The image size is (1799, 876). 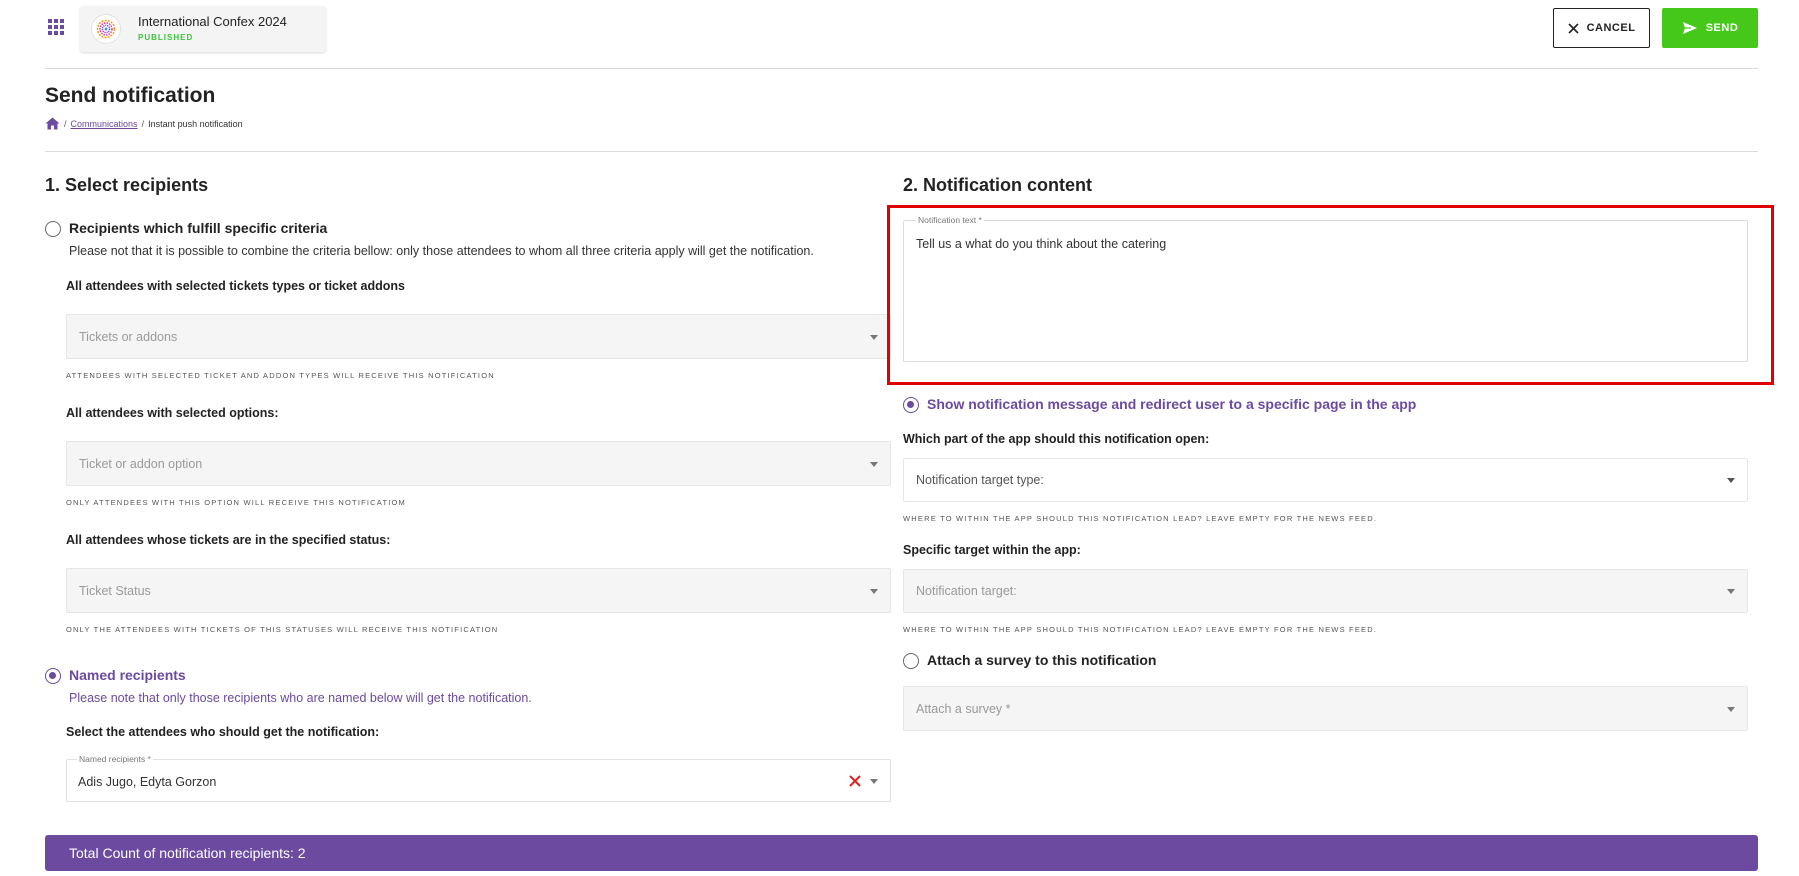 I want to click on tickets-select-placeholder: Tickets or addons, so click(x=128, y=336).